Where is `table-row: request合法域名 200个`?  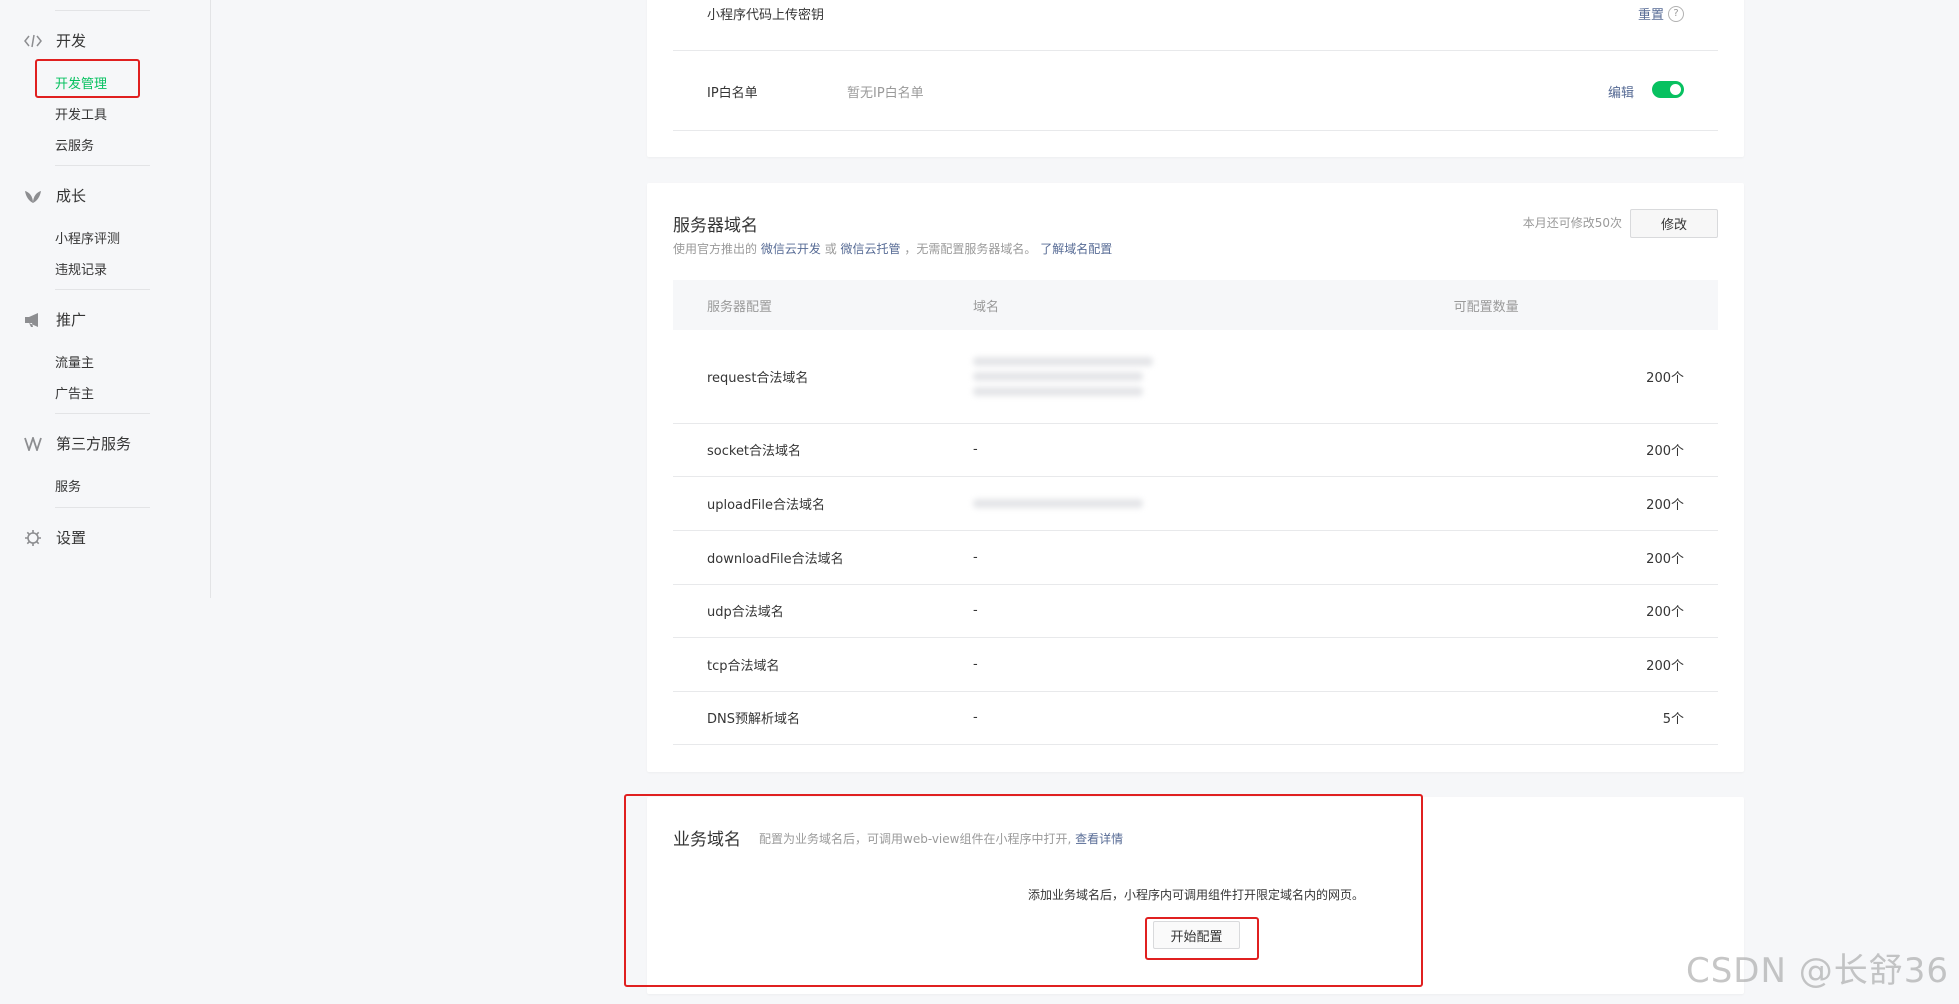
table-row: request合法域名 200个 is located at coordinates (1195, 377).